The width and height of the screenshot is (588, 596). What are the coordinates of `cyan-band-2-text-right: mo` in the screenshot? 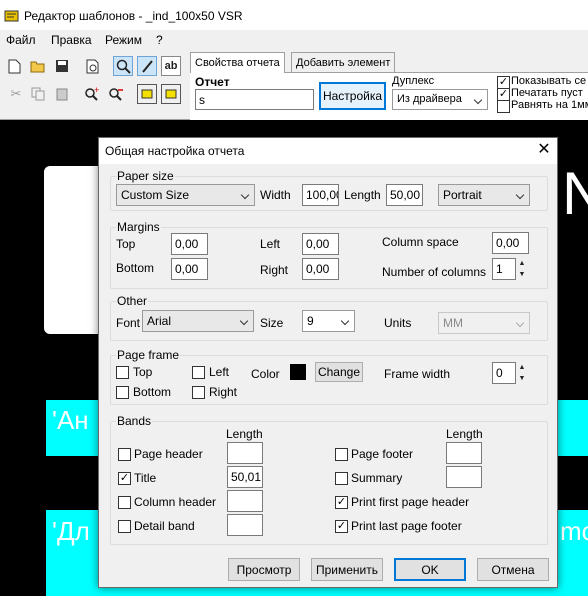 It's located at (574, 531).